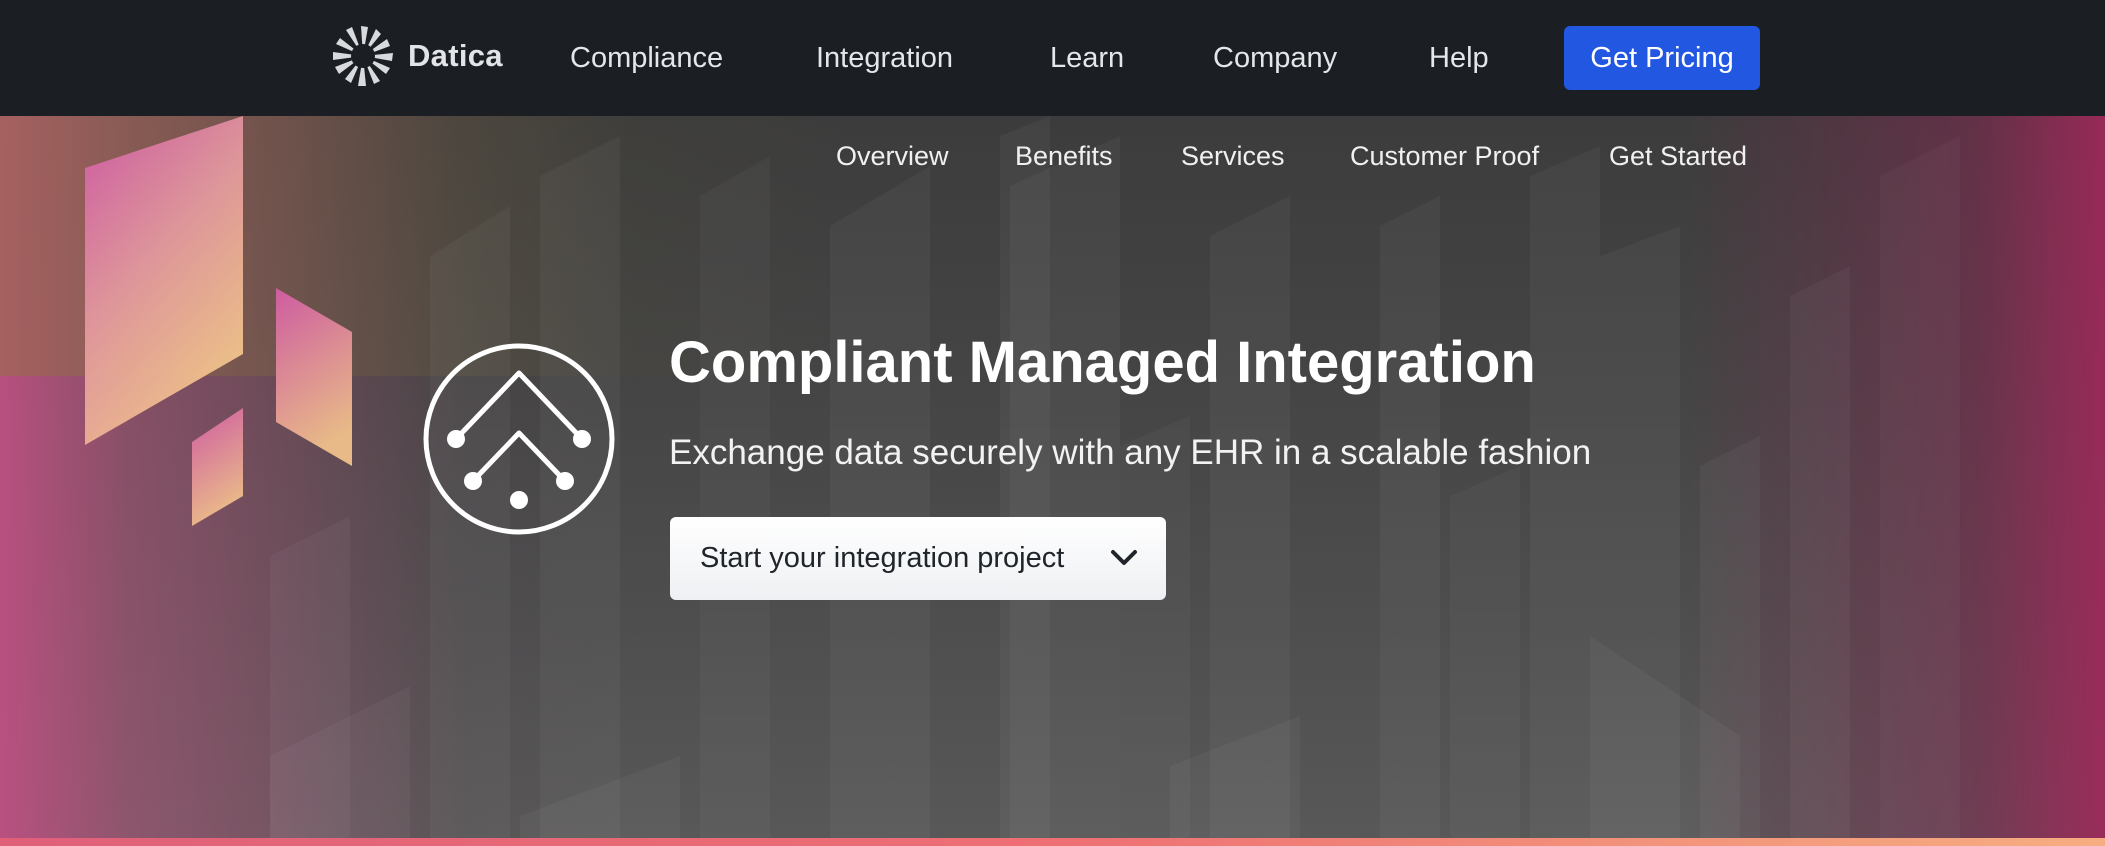 Image resolution: width=2105 pixels, height=846 pixels. I want to click on subnav-services: Services, so click(1233, 156).